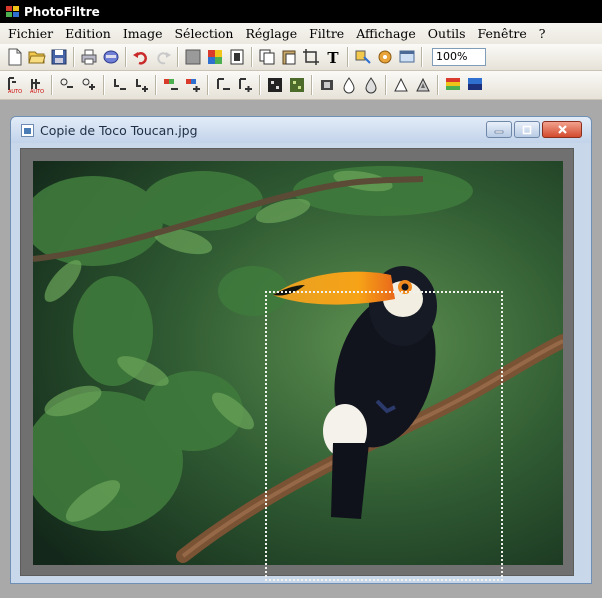 This screenshot has width=602, height=598. What do you see at coordinates (30, 33) in the screenshot?
I see `menu-fichier: Fichier` at bounding box center [30, 33].